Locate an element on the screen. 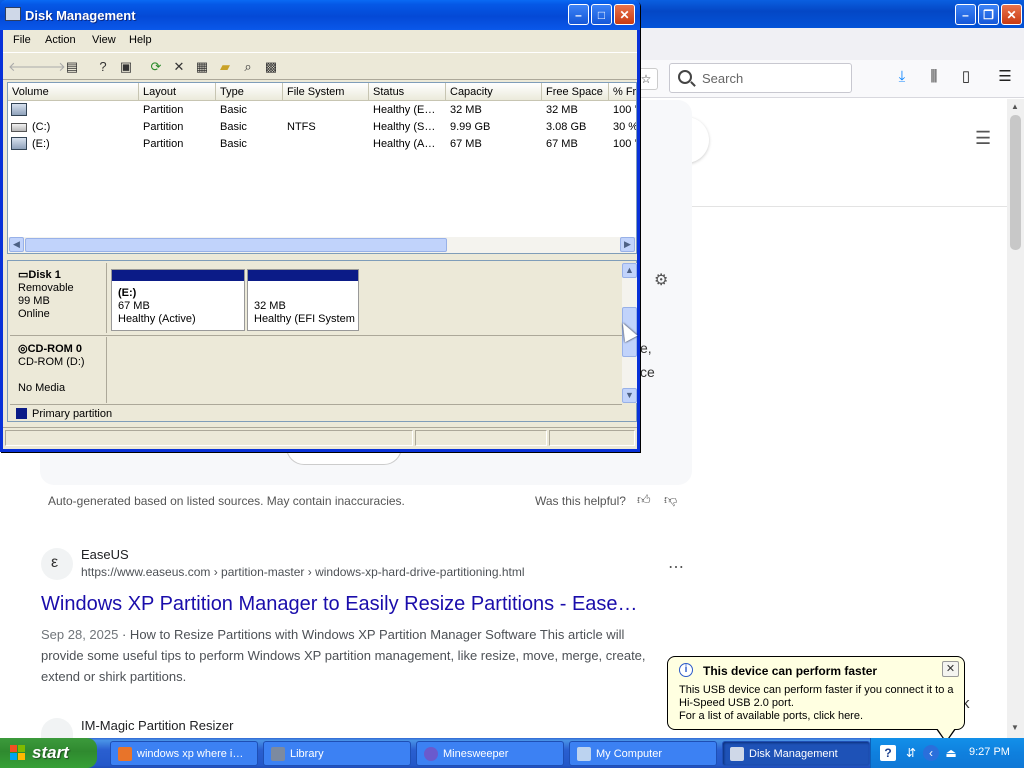  disk-info-cdrom: ◎CD-ROM 0 CD-ROM (D:) No Media is located at coordinates (58, 370).